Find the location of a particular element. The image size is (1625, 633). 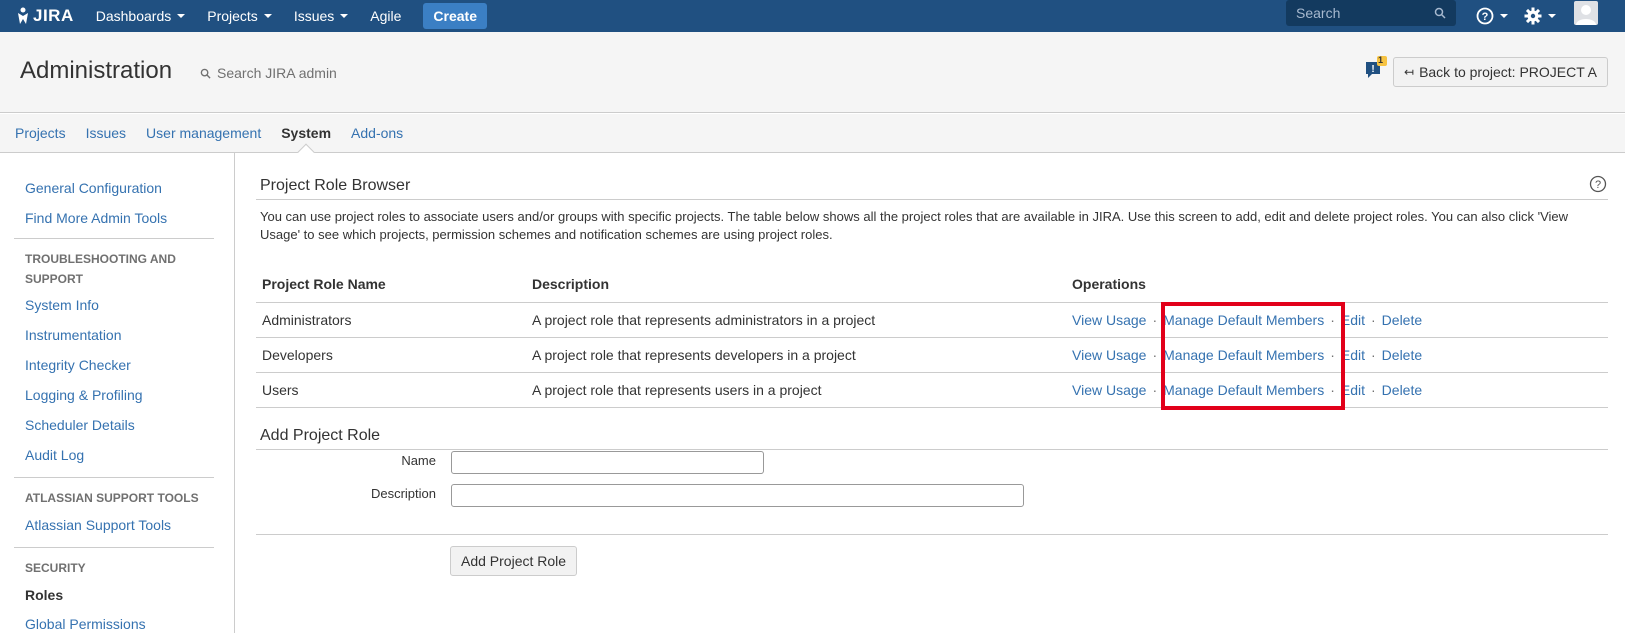

admin-search-input: Search JIRA admin is located at coordinates (268, 73).